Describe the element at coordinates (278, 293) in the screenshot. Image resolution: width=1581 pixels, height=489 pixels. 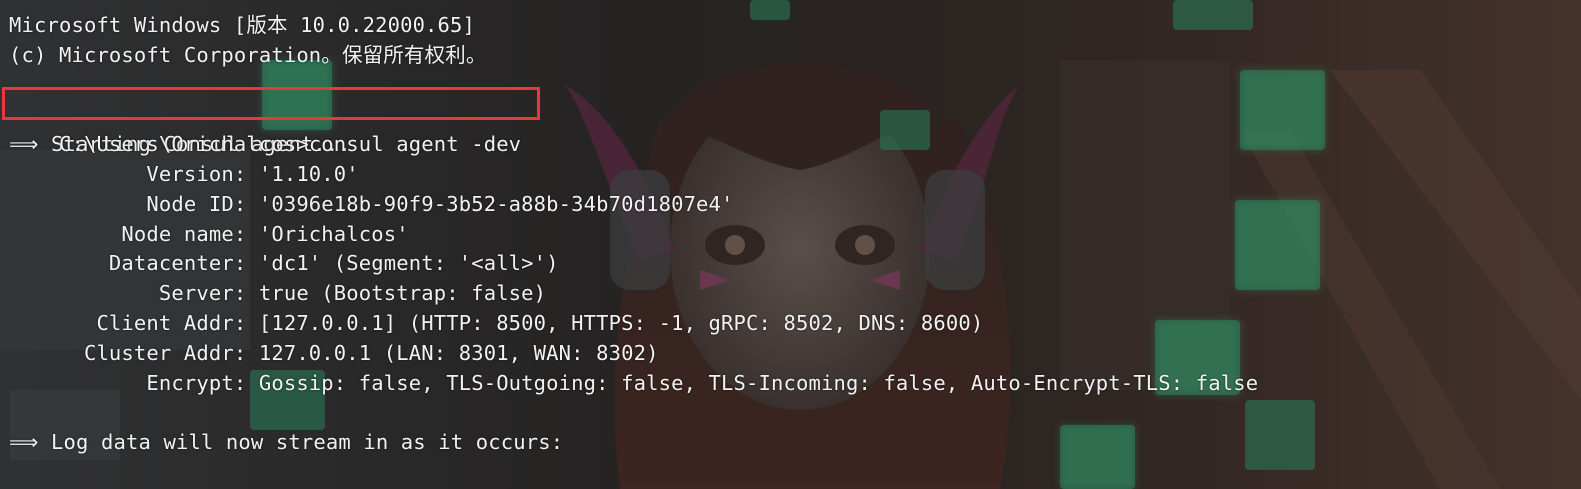
I see `output-line: Server: true (Bootstrap: false)` at that location.